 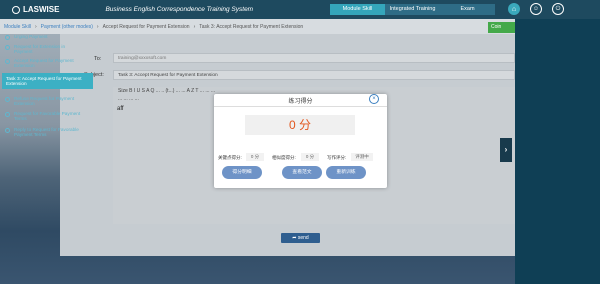 What do you see at coordinates (16, 9) in the screenshot?
I see `logo-mark-icon` at bounding box center [16, 9].